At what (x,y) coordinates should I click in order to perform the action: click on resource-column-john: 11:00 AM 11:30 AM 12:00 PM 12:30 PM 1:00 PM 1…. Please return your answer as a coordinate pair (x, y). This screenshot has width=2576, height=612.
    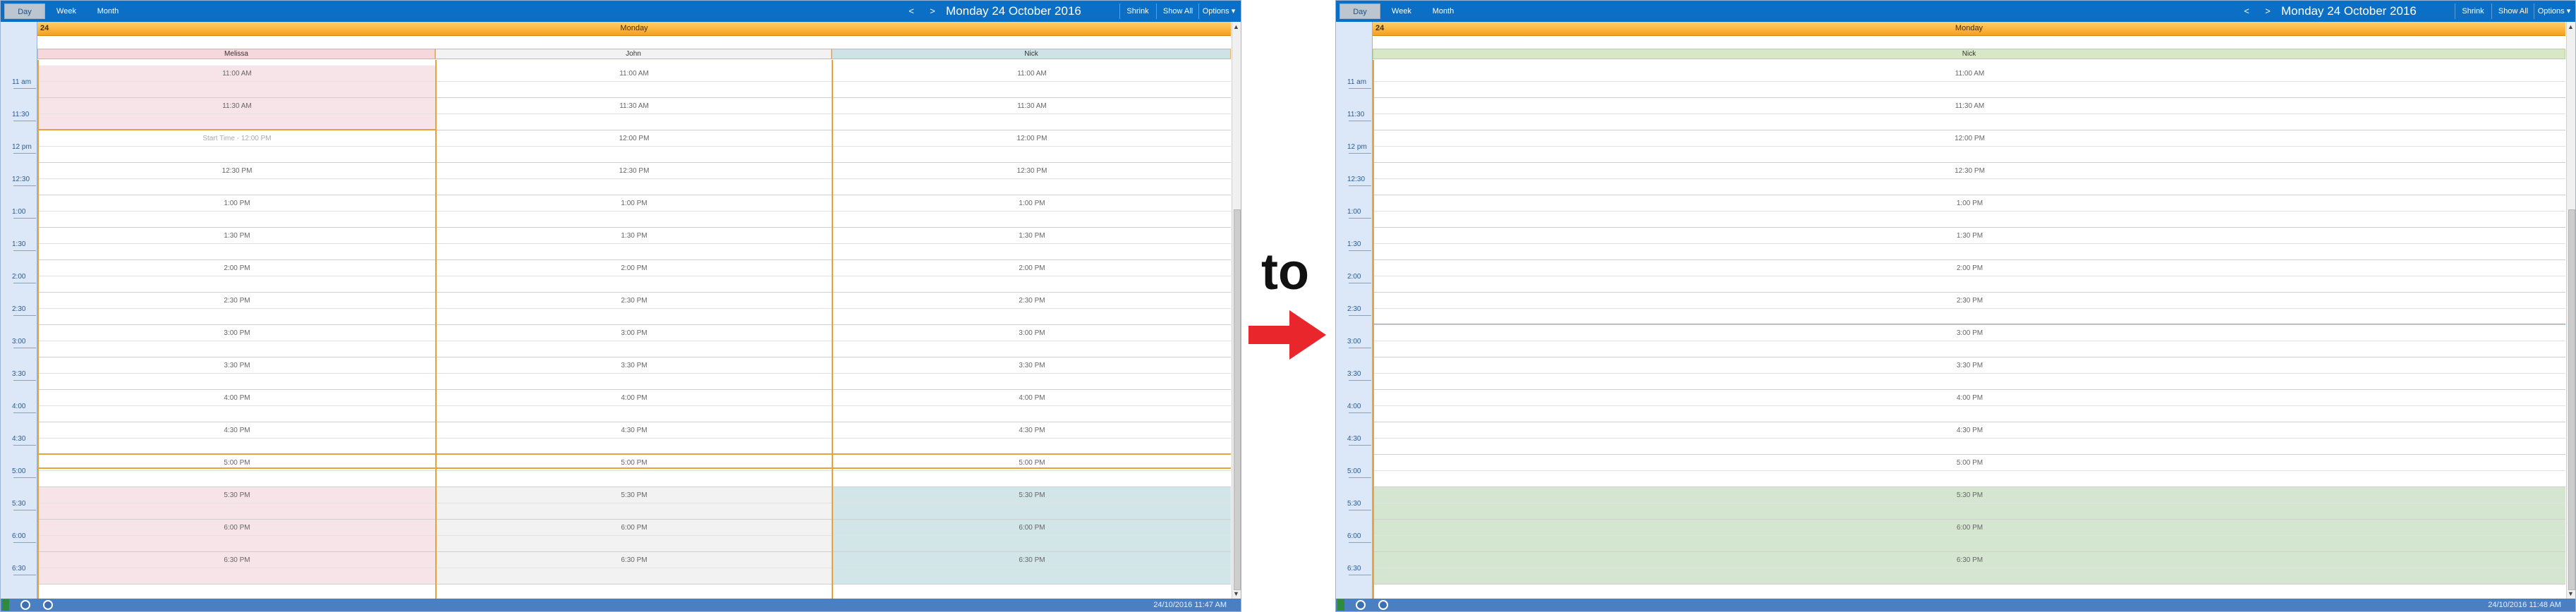
    Looking at the image, I should click on (633, 329).